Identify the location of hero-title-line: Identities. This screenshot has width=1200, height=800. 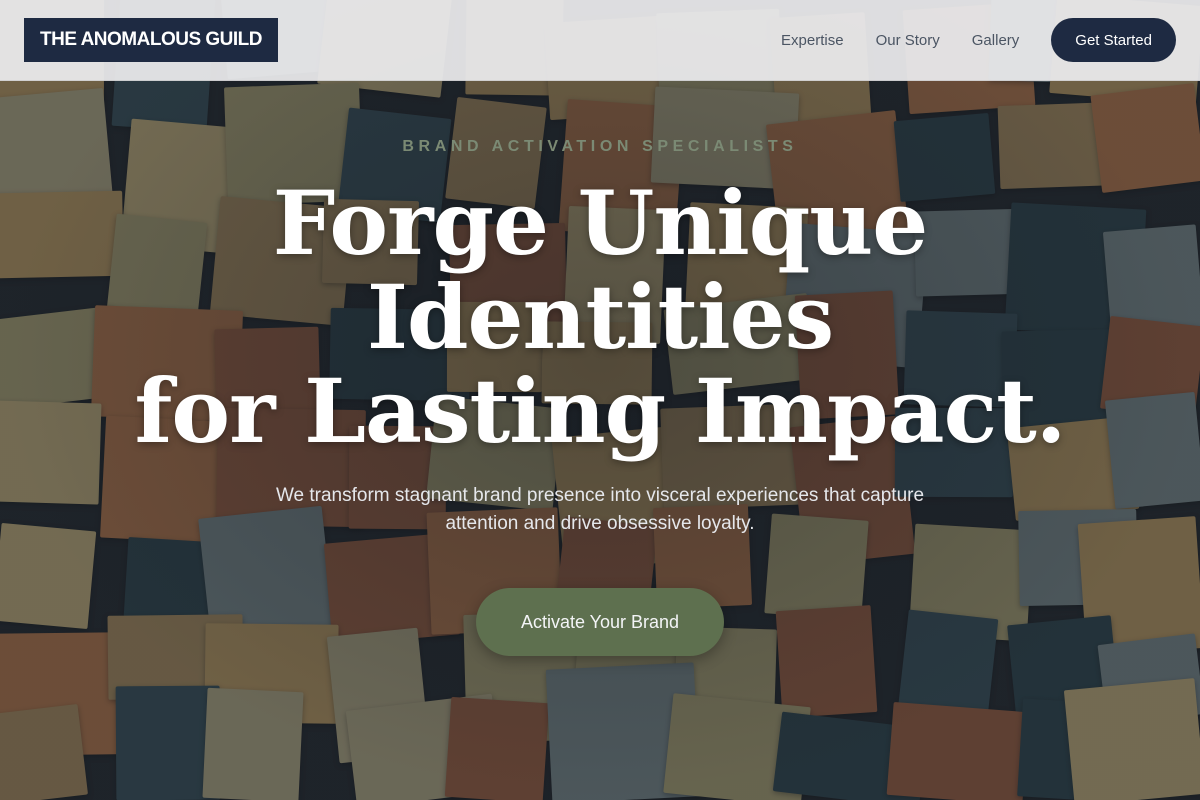
(600, 317).